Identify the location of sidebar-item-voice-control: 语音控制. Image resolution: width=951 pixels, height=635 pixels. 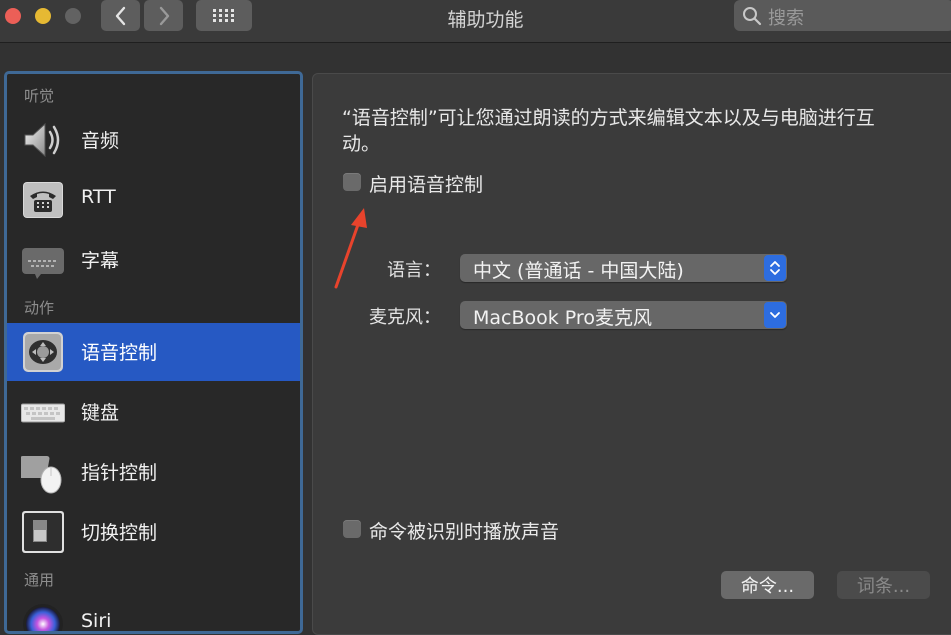
(153, 352).